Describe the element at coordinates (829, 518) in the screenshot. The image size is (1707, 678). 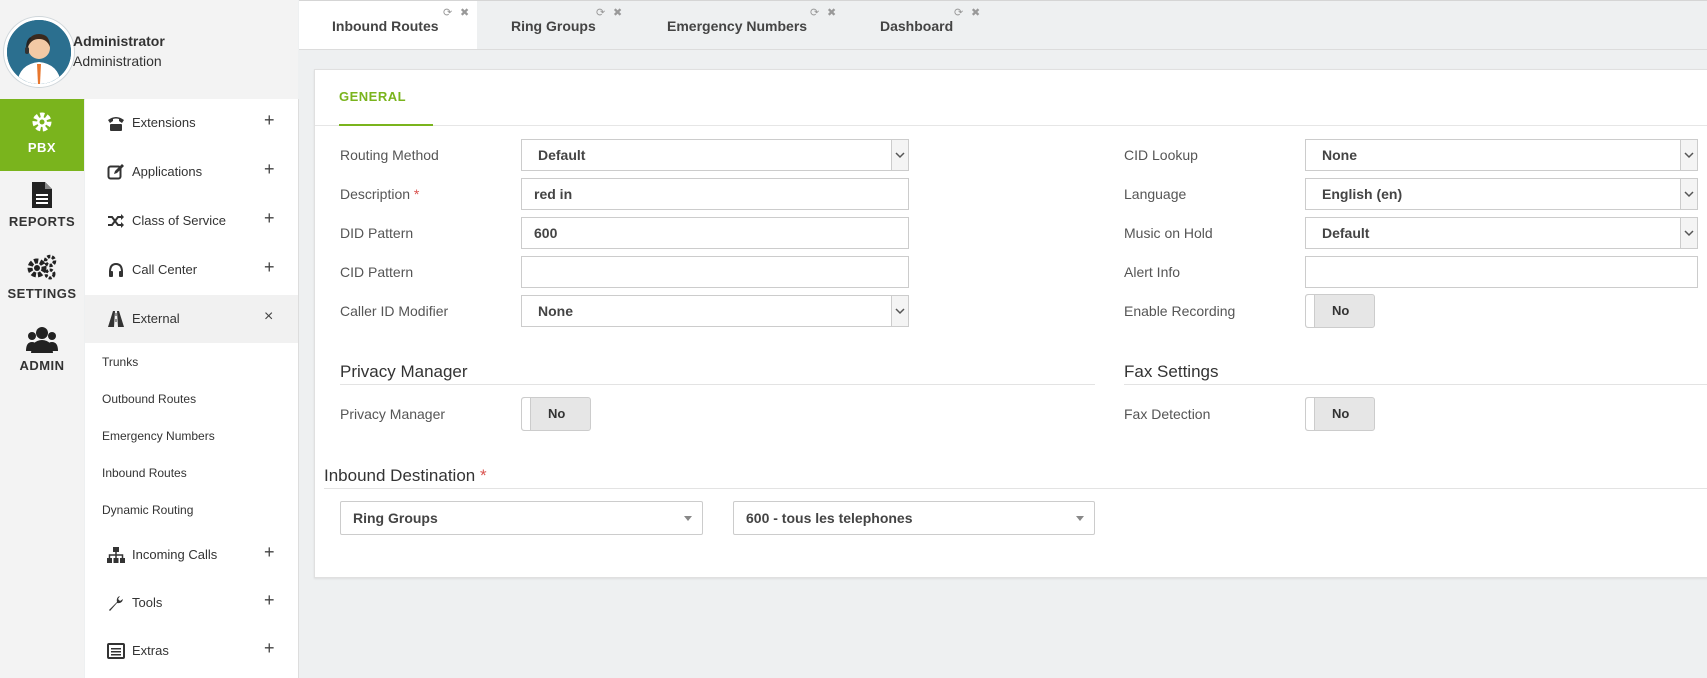
I see `destination-target-value: 600 - tous les telephones` at that location.